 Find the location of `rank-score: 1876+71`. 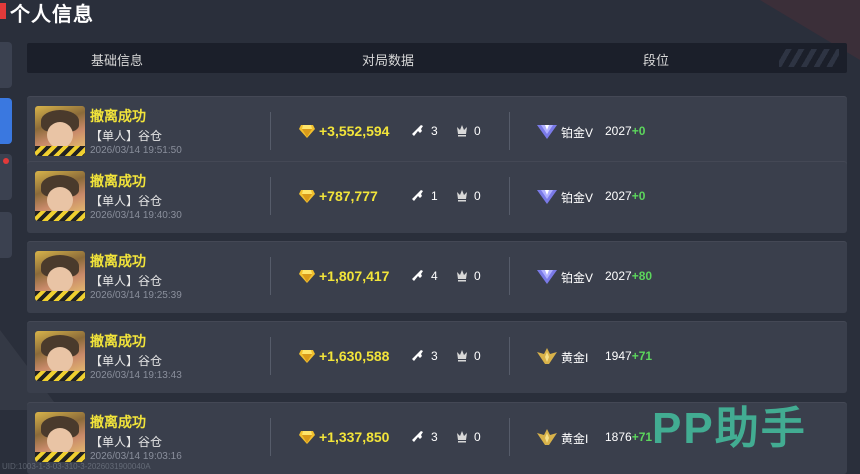

rank-score: 1876+71 is located at coordinates (628, 437).